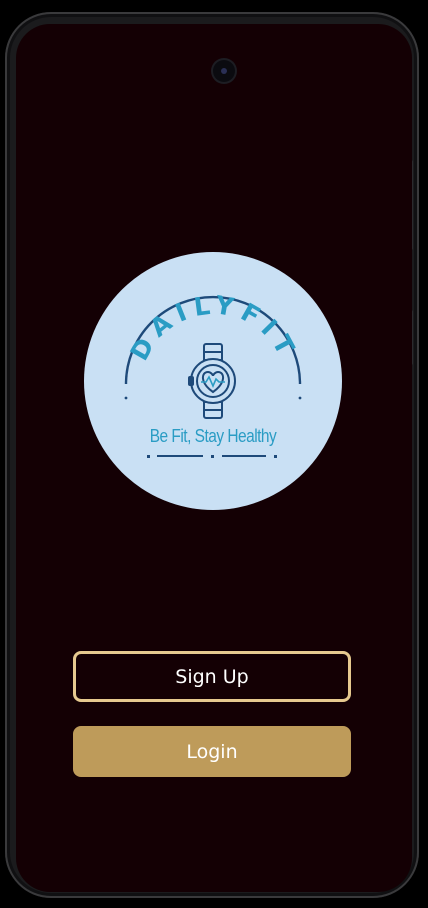  What do you see at coordinates (300, 398) in the screenshot?
I see `logo-dot-right` at bounding box center [300, 398].